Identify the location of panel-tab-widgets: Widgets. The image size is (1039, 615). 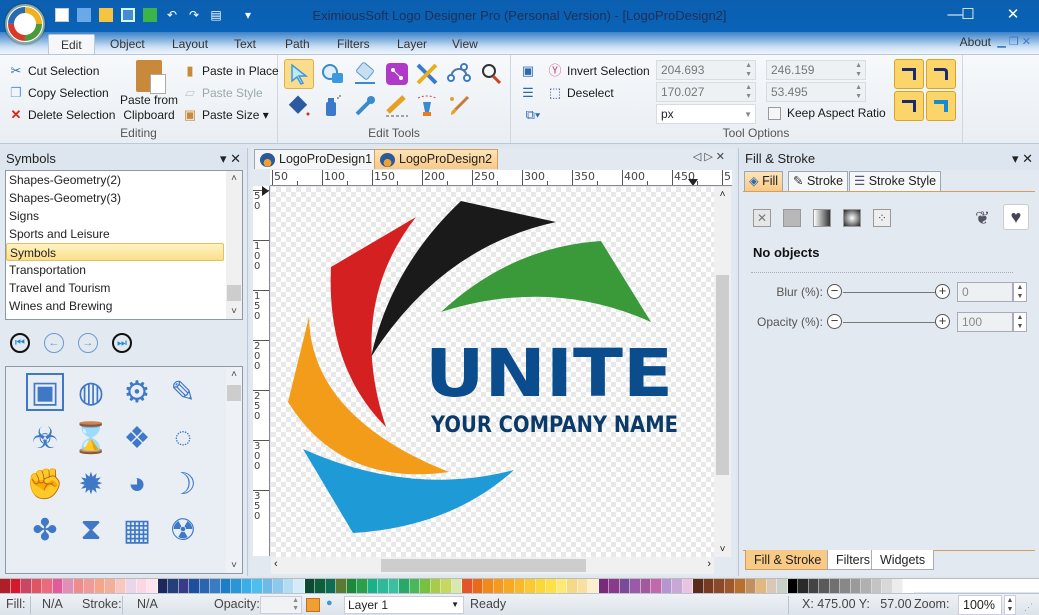
(903, 560).